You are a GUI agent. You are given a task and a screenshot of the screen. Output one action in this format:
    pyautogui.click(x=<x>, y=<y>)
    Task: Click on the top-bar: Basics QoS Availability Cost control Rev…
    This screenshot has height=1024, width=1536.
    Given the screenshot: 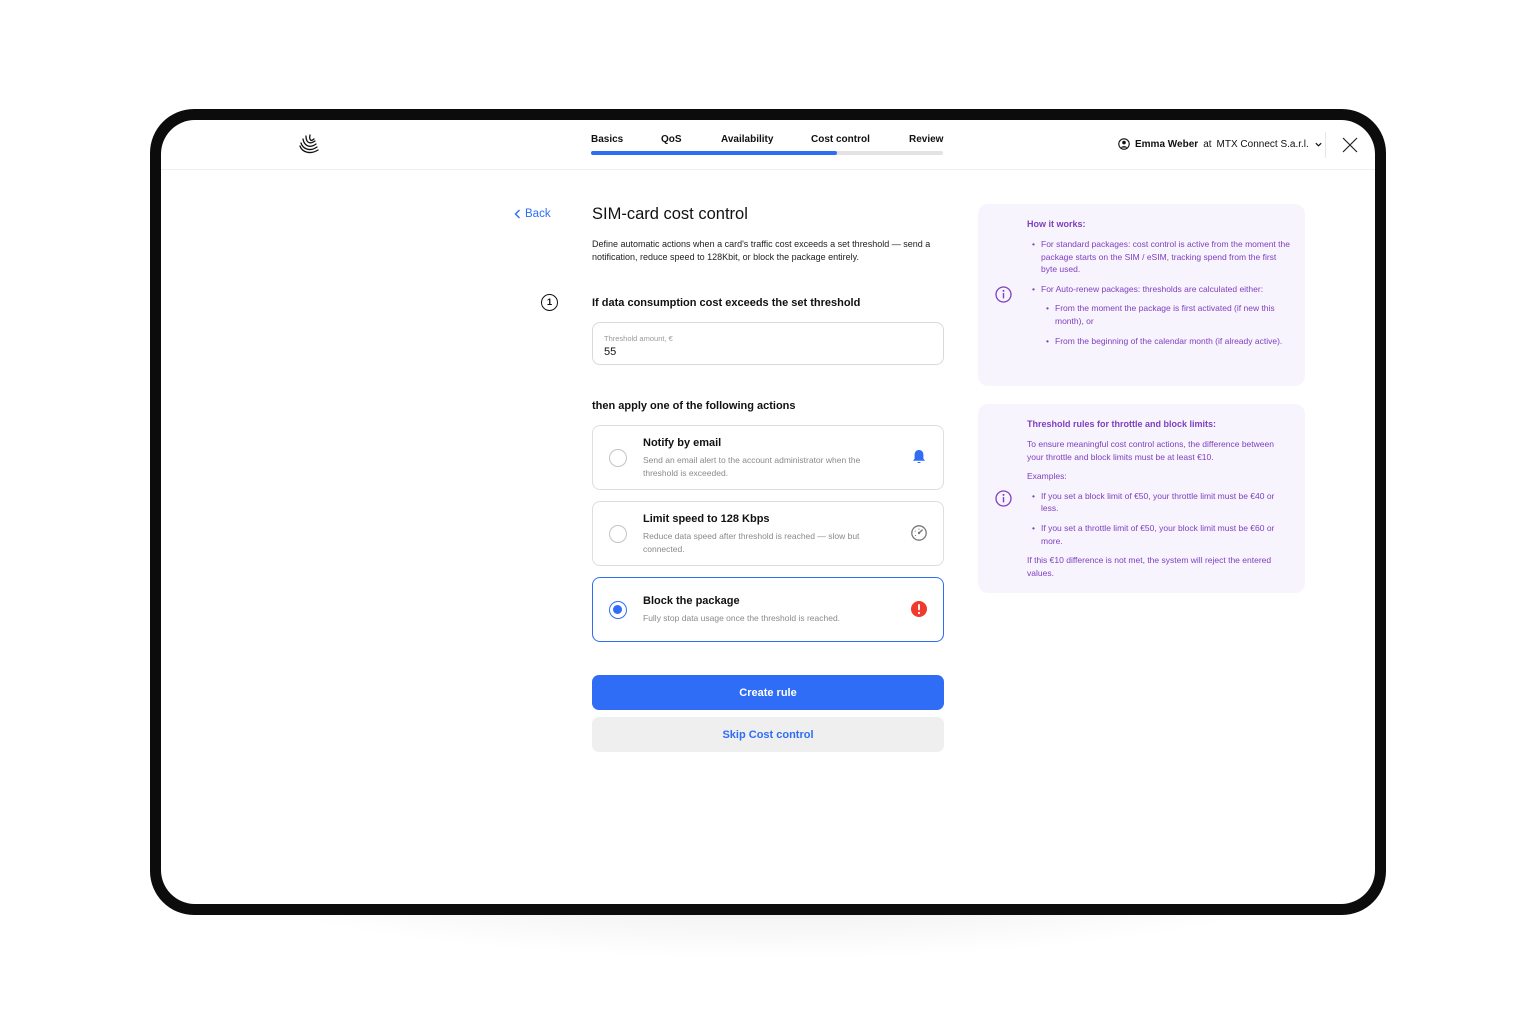 What is the action you would take?
    pyautogui.click(x=768, y=145)
    